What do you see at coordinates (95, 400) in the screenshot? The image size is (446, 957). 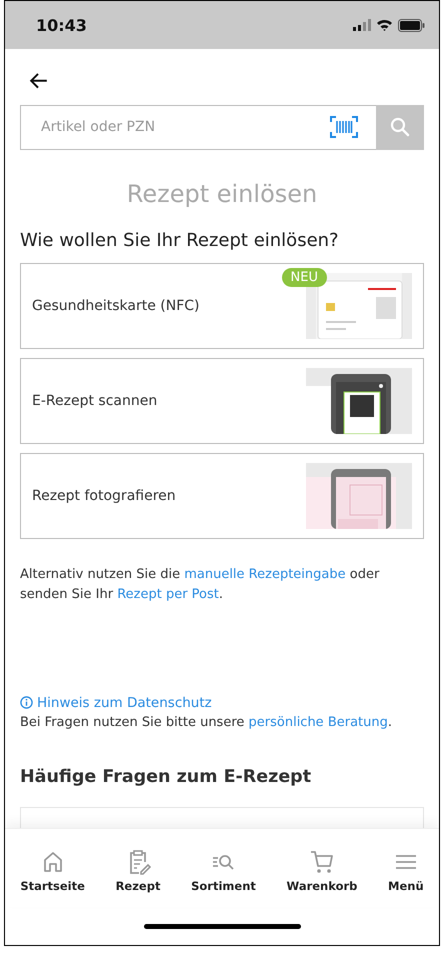 I see `option-label: E-Rezept scannen` at bounding box center [95, 400].